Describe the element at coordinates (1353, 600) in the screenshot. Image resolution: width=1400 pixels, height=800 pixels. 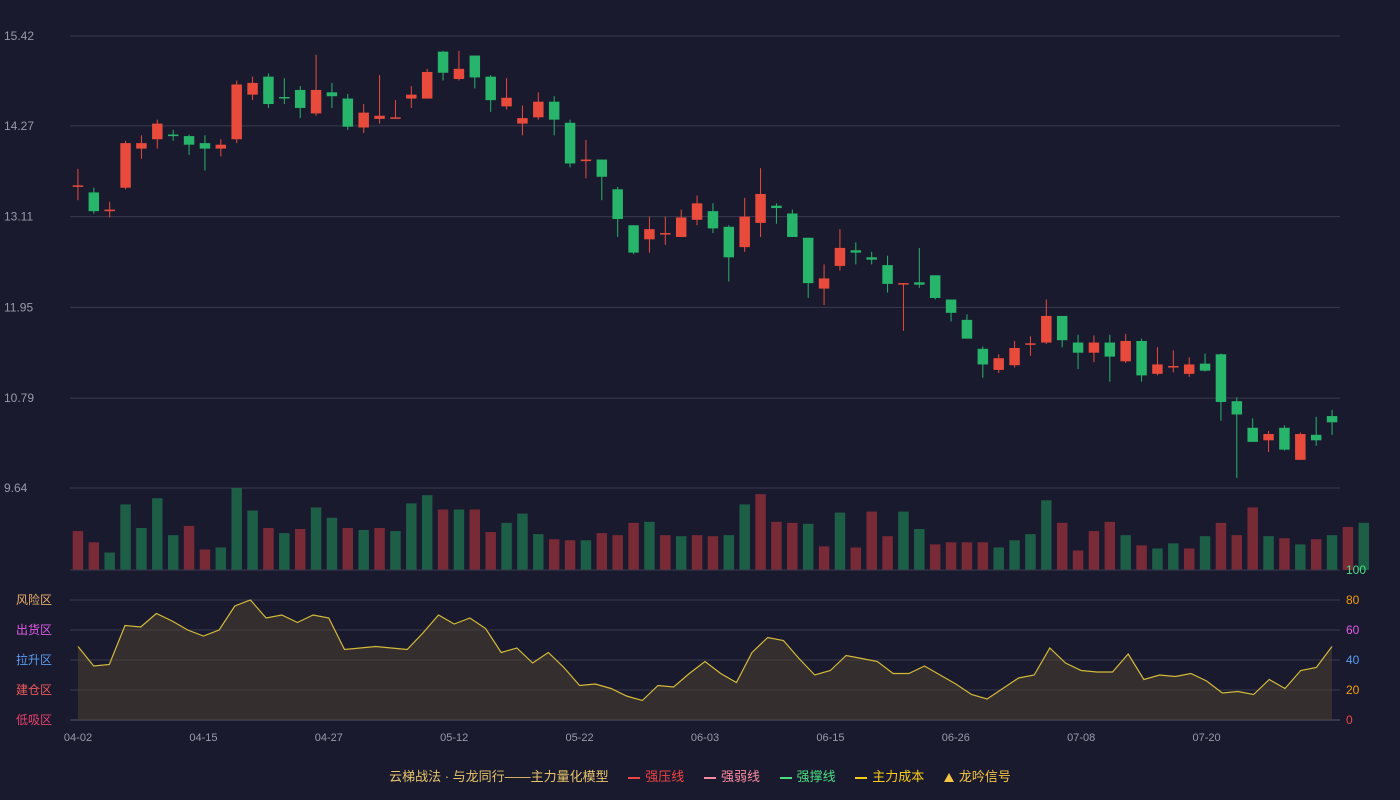
I see `oscillator-tick-label: 80` at that location.